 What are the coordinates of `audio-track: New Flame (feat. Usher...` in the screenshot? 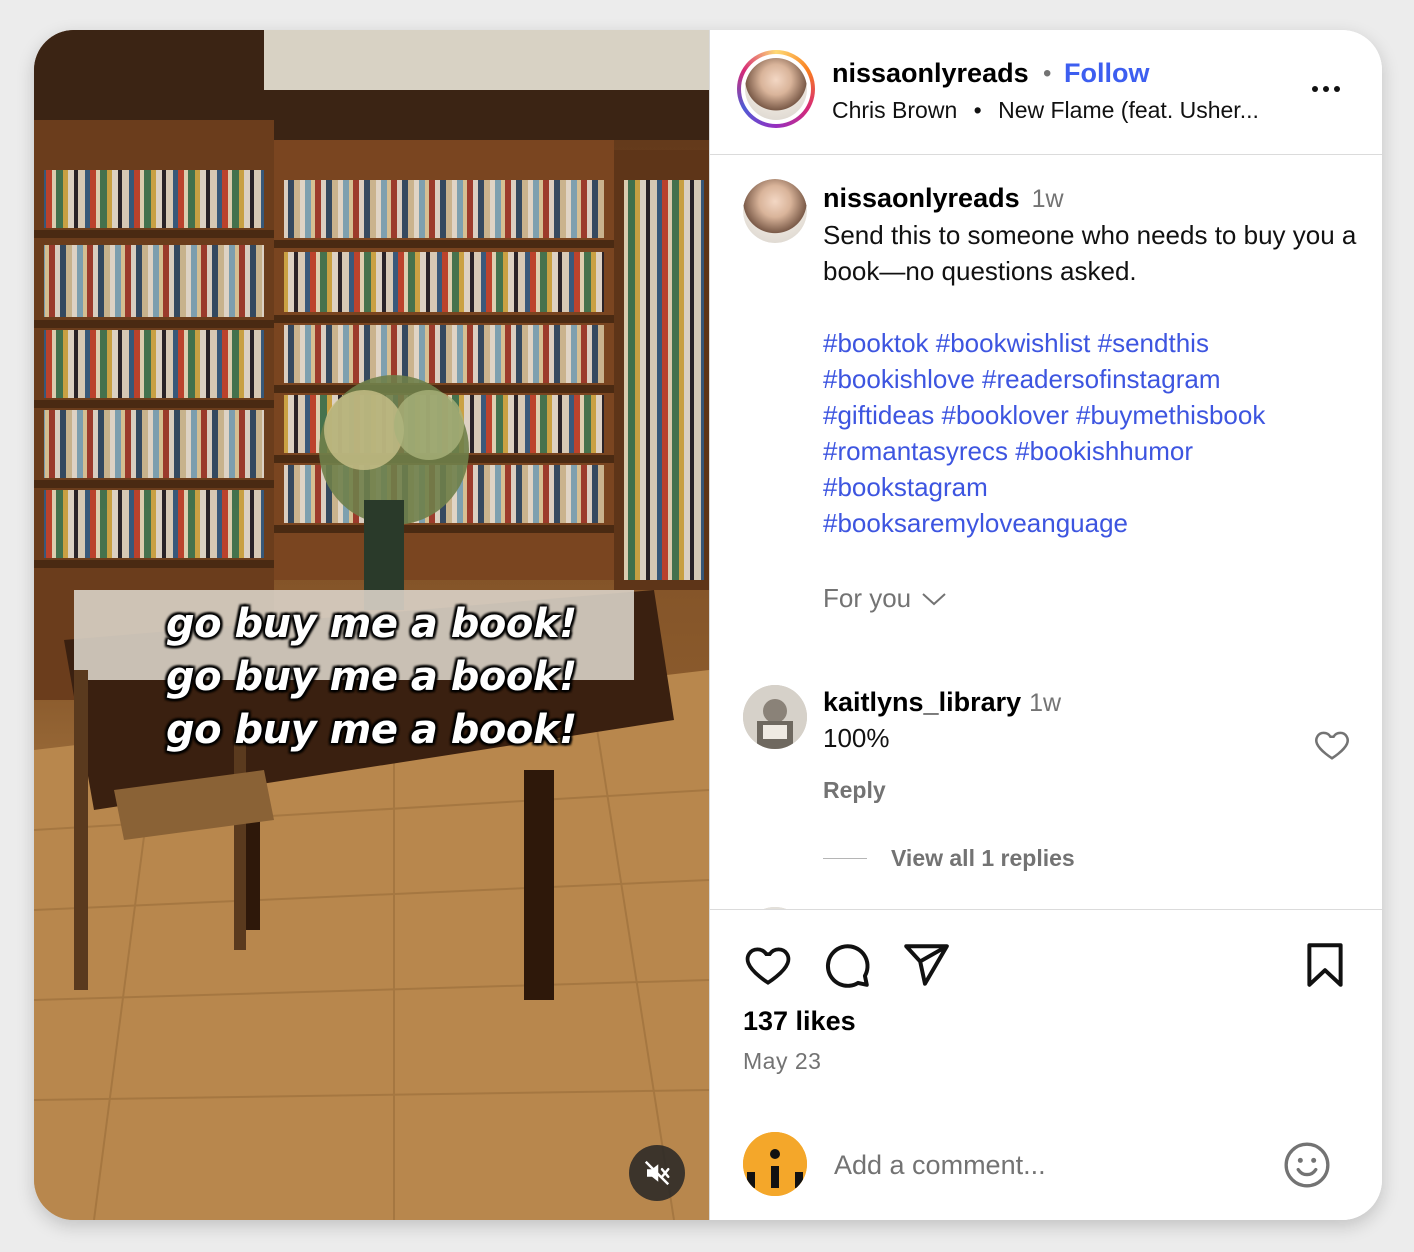 It's located at (1128, 110).